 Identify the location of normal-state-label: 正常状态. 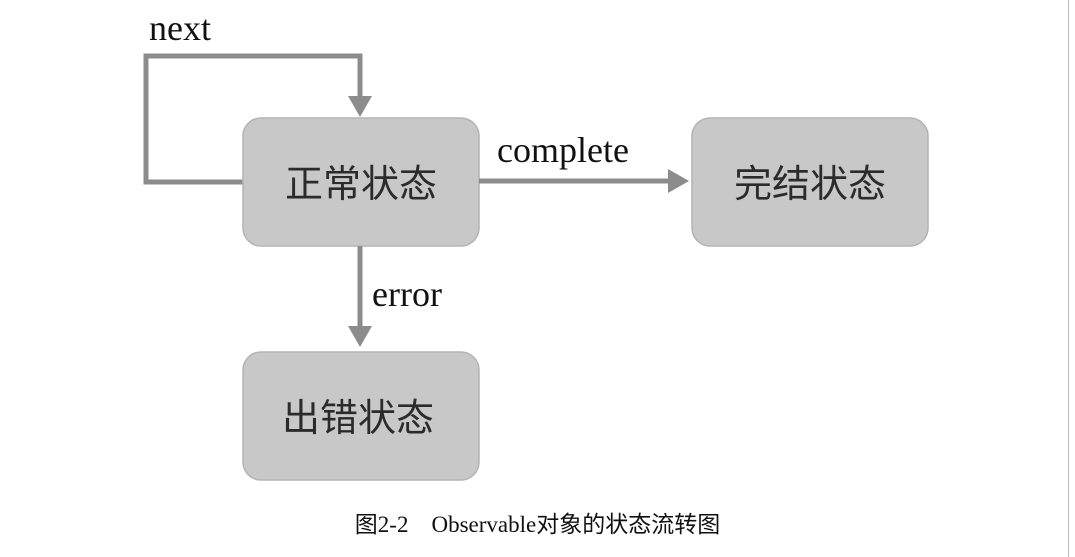
(361, 184).